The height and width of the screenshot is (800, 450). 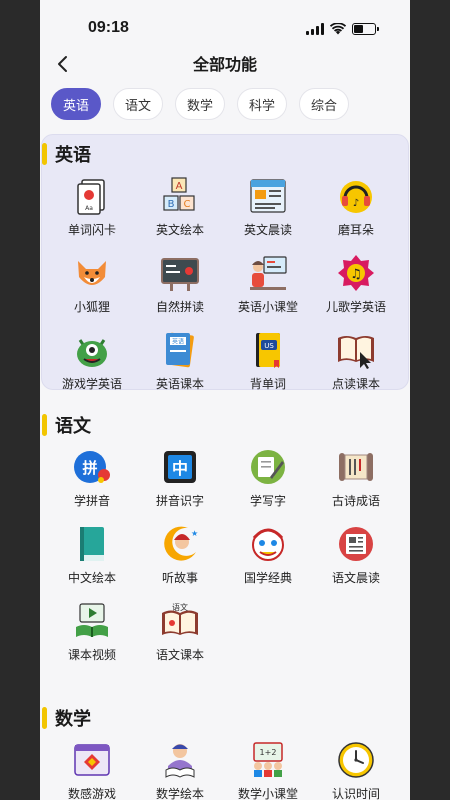 What do you see at coordinates (356, 467) in the screenshot?
I see `scroll-icon` at bounding box center [356, 467].